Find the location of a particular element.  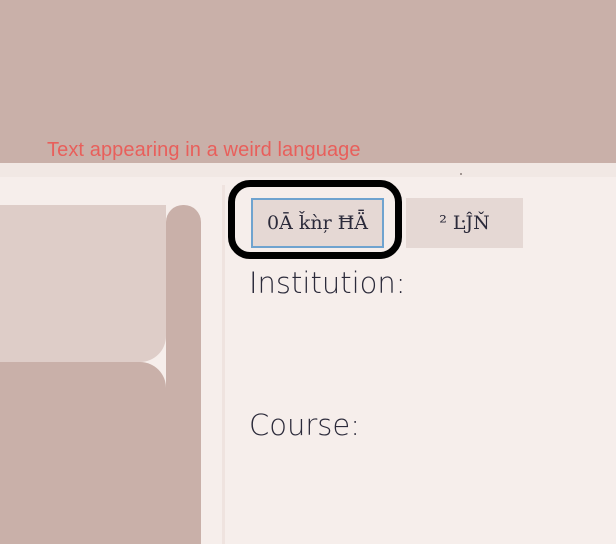

annotation-text: Text appearing in a weird language is located at coordinates (204, 150).